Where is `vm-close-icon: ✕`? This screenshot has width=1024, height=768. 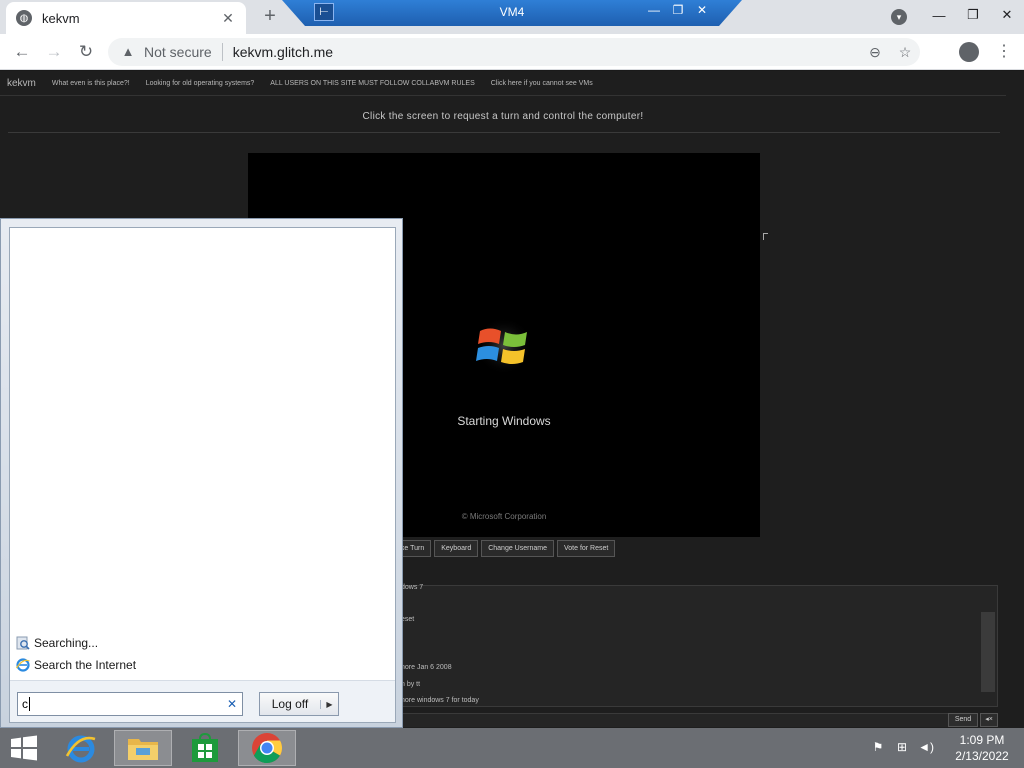 vm-close-icon: ✕ is located at coordinates (702, 10).